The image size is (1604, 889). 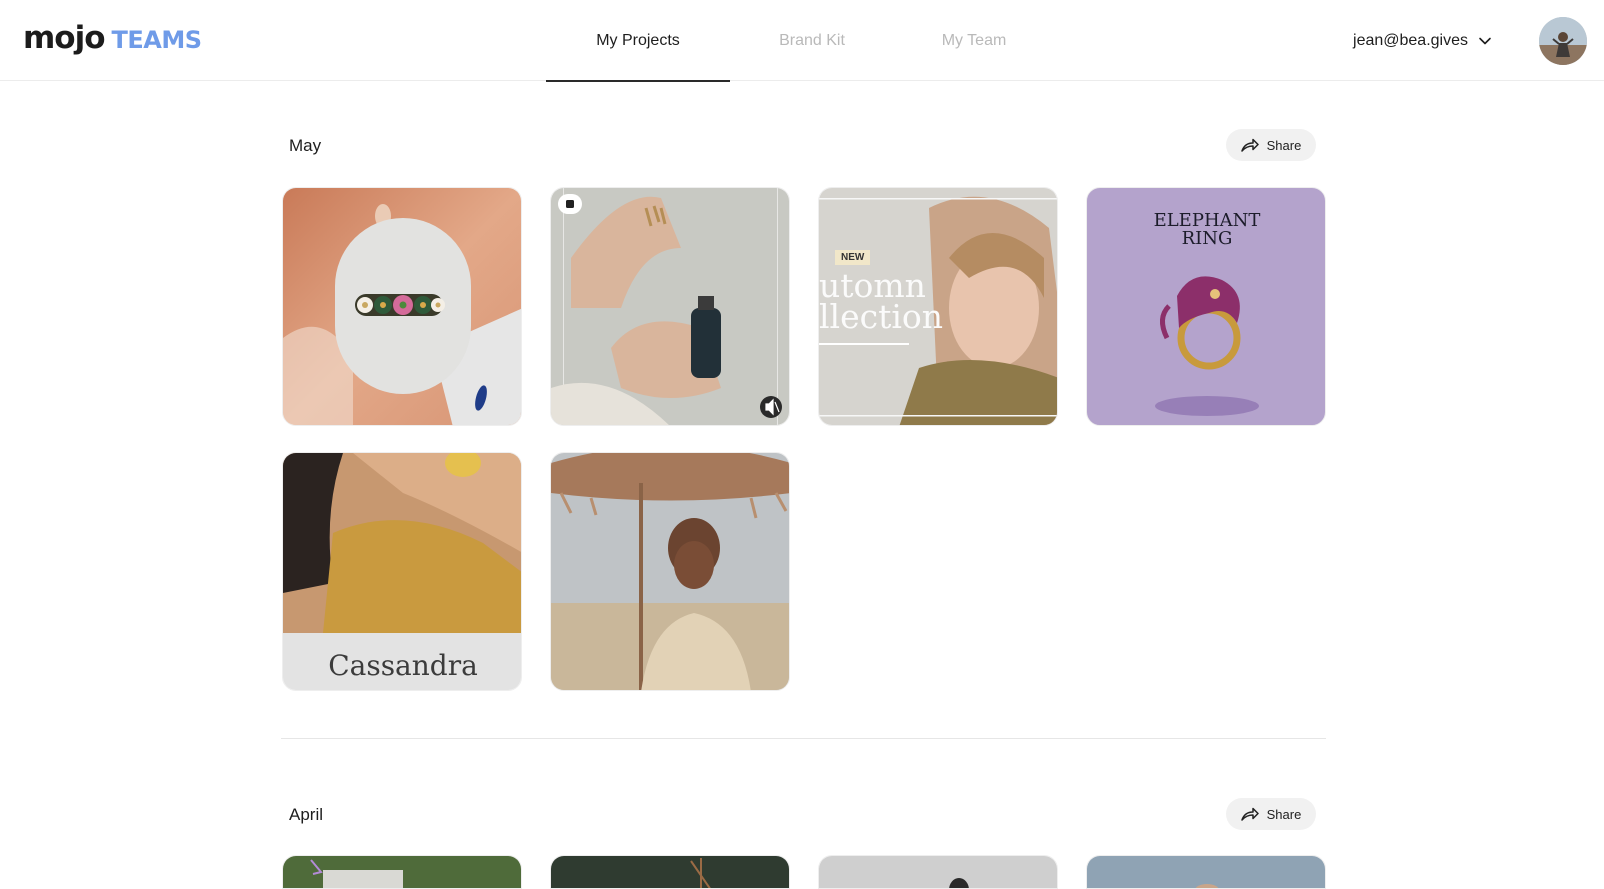 What do you see at coordinates (402, 571) in the screenshot?
I see `project-card-cassandra: Cassandra` at bounding box center [402, 571].